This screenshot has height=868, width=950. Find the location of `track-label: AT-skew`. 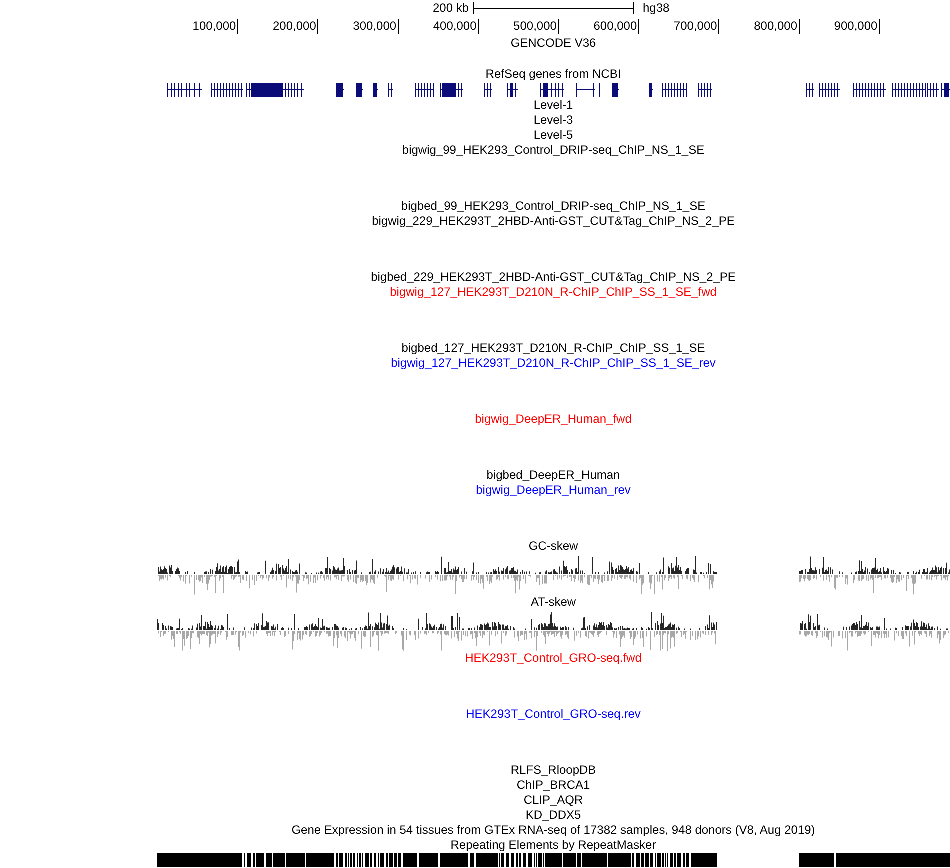

track-label: AT-skew is located at coordinates (553, 602).